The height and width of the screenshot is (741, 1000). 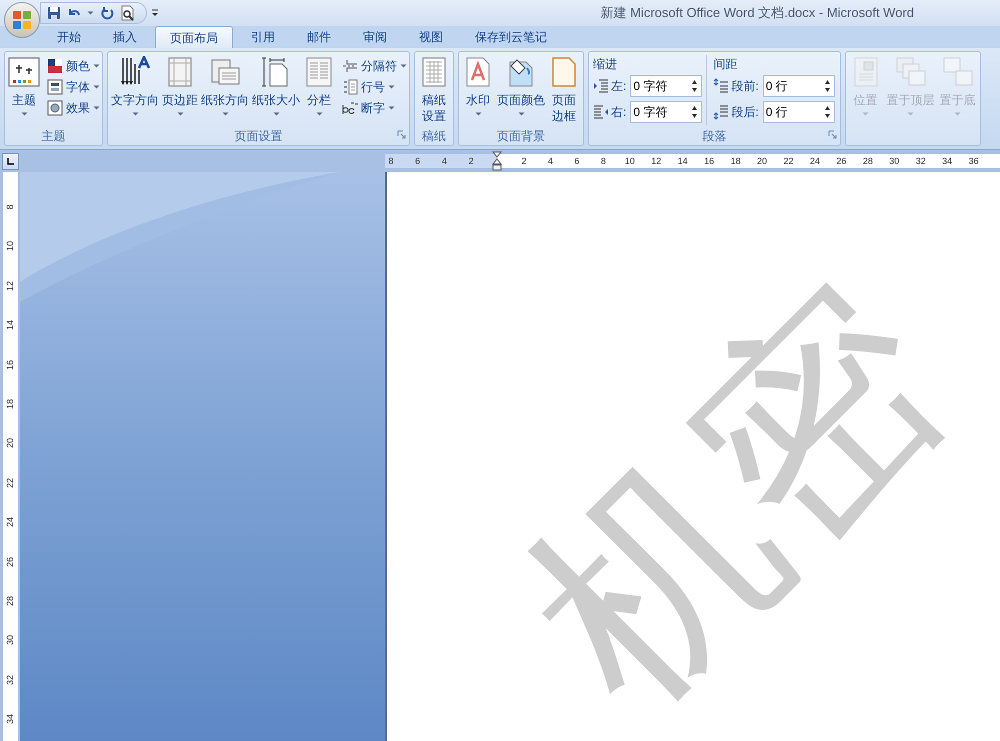 I want to click on group-label: 页面设置, so click(x=258, y=136).